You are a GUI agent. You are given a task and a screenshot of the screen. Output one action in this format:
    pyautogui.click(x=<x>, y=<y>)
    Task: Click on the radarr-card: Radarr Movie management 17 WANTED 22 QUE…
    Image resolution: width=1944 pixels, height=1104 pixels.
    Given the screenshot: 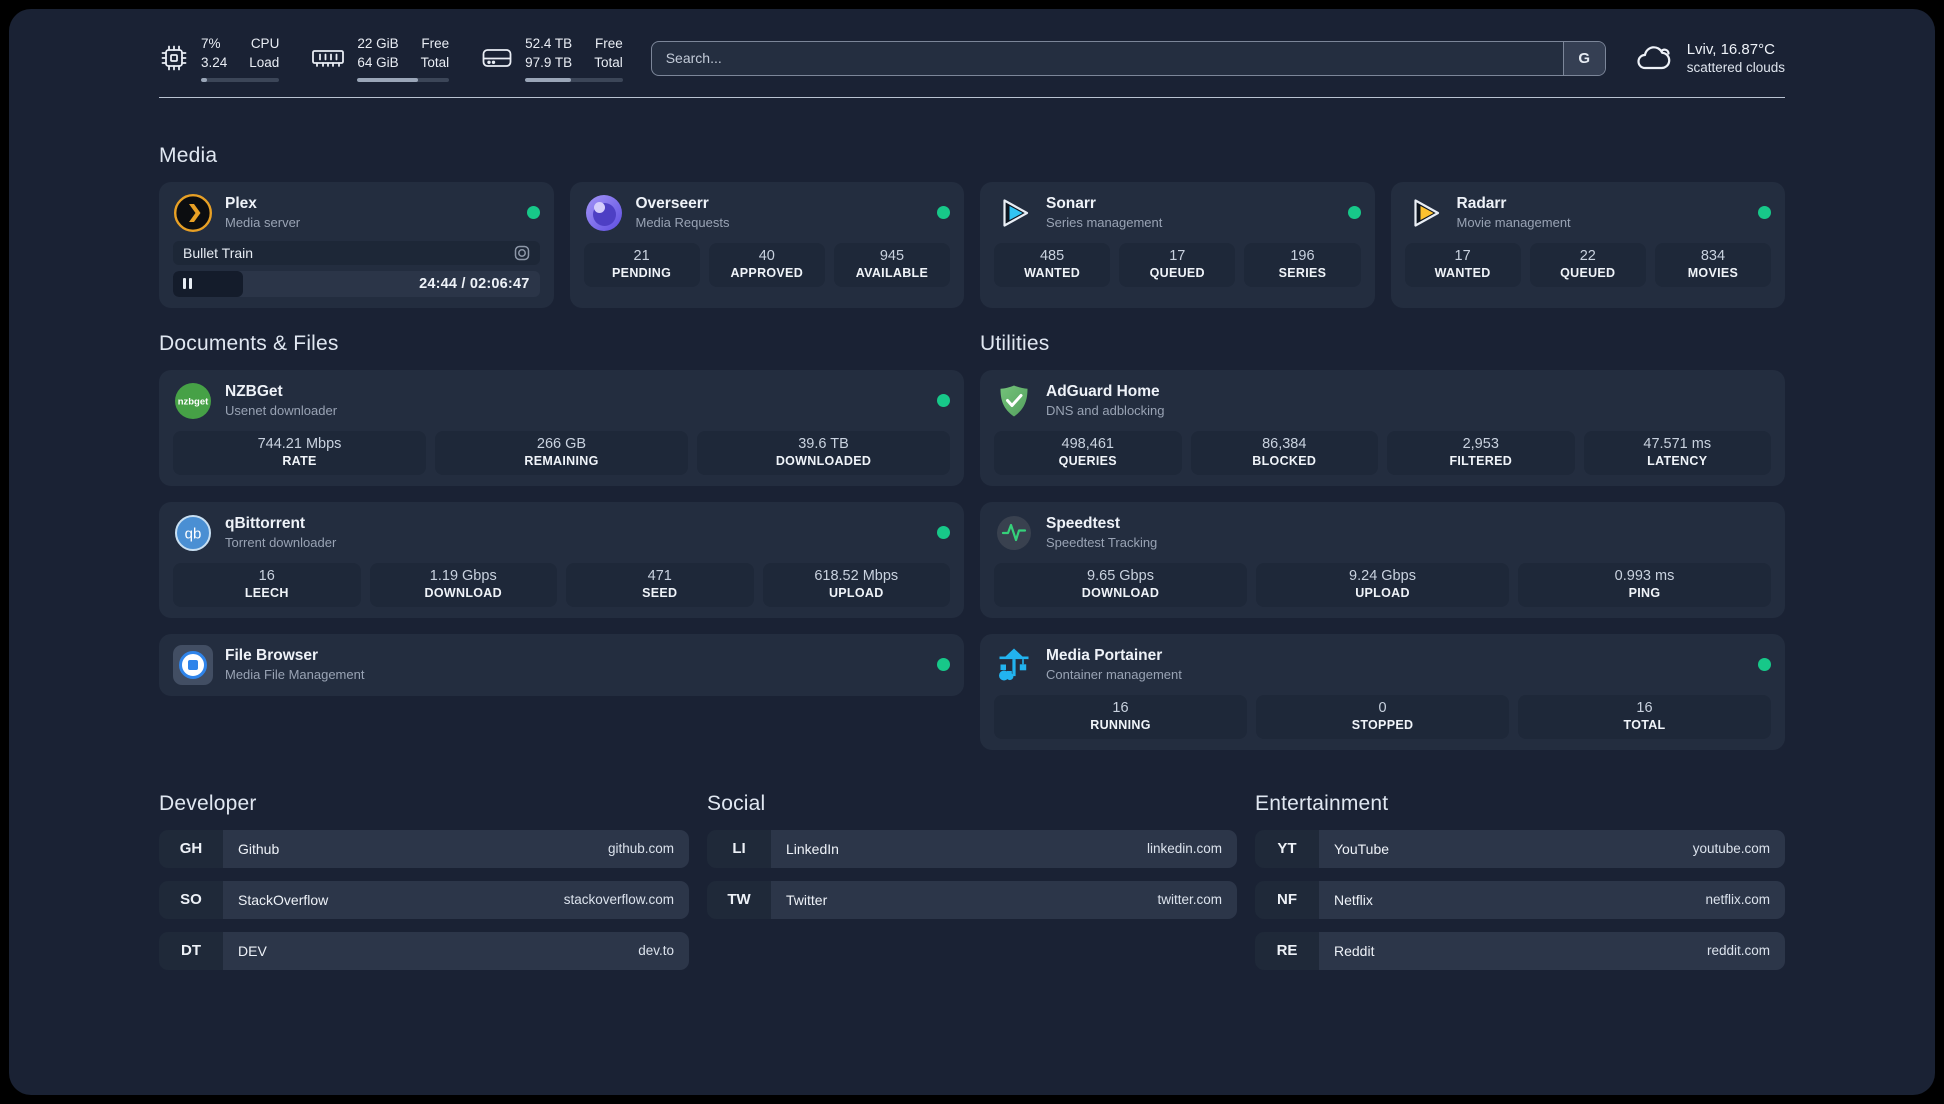 What is the action you would take?
    pyautogui.click(x=1587, y=244)
    